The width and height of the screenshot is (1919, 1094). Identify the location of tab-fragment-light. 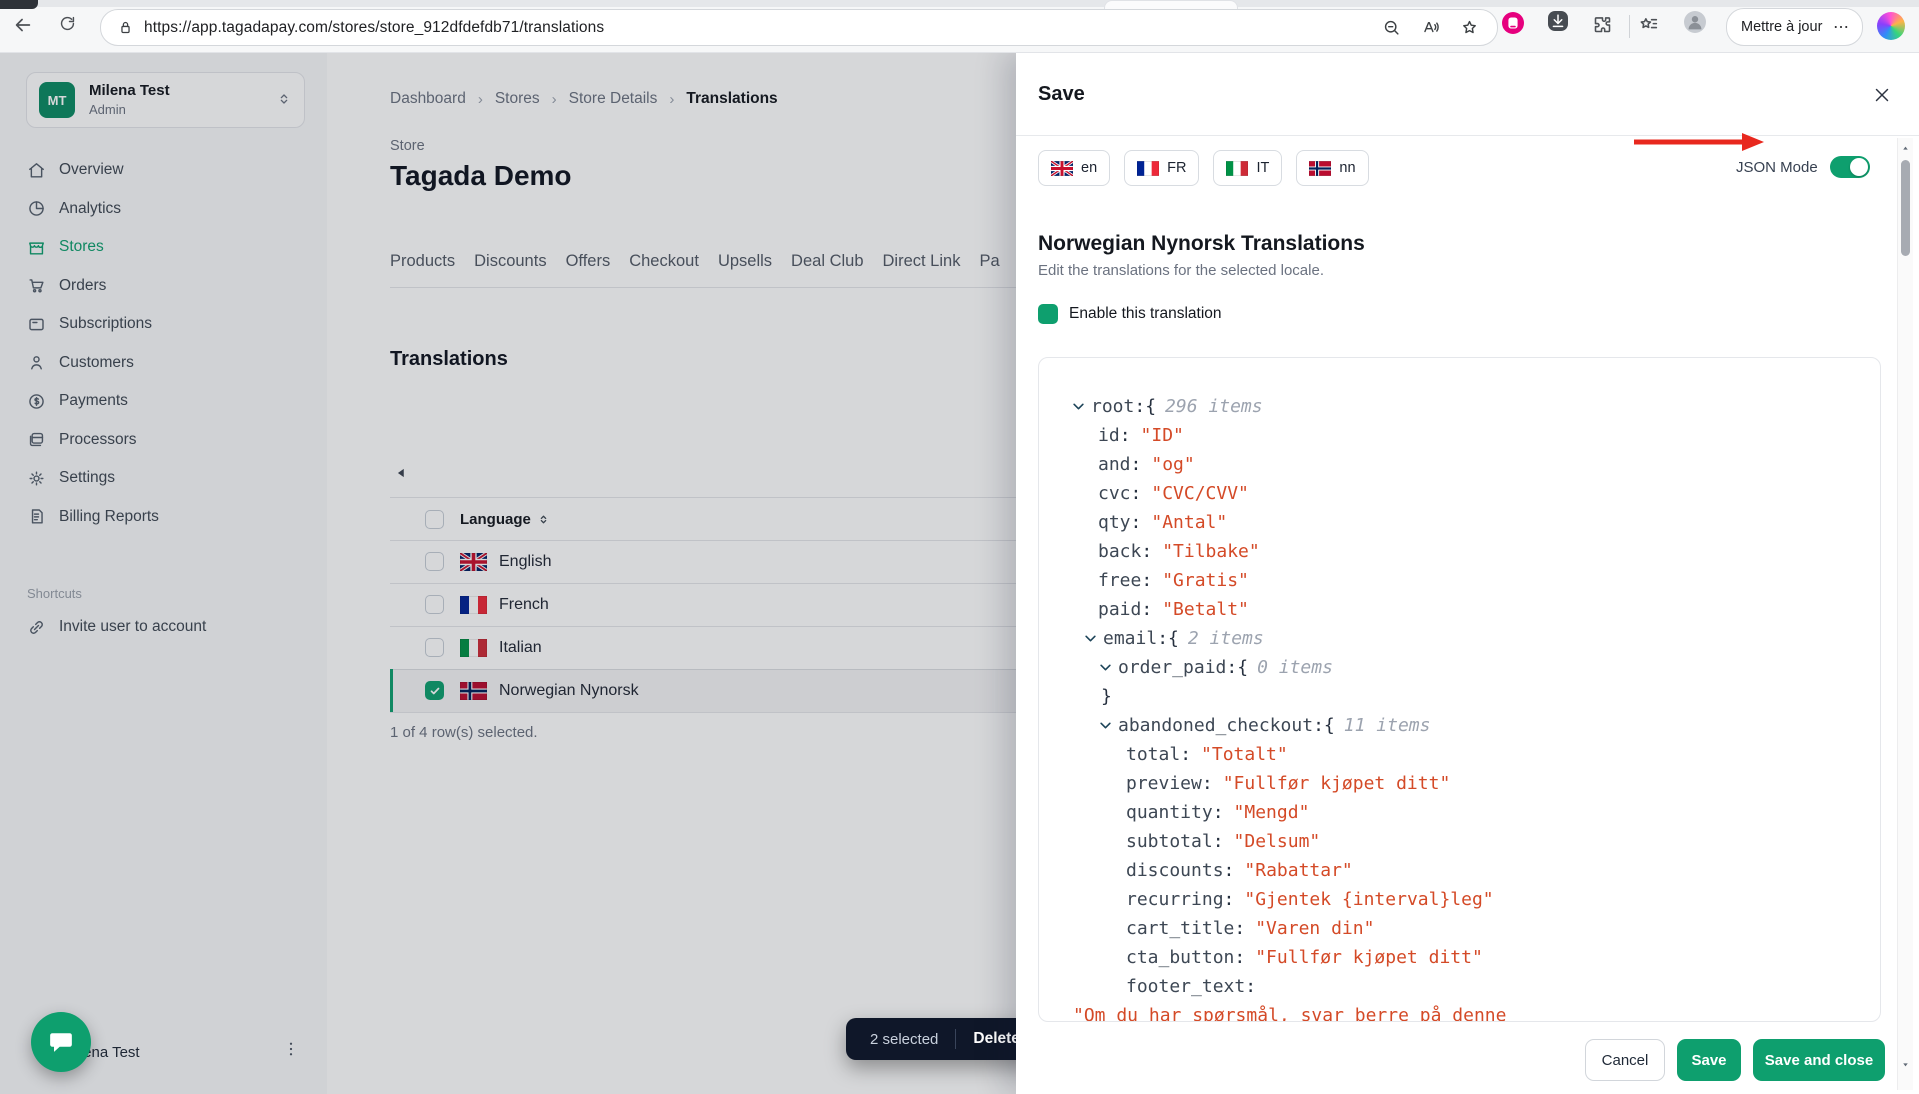
(1171, 4).